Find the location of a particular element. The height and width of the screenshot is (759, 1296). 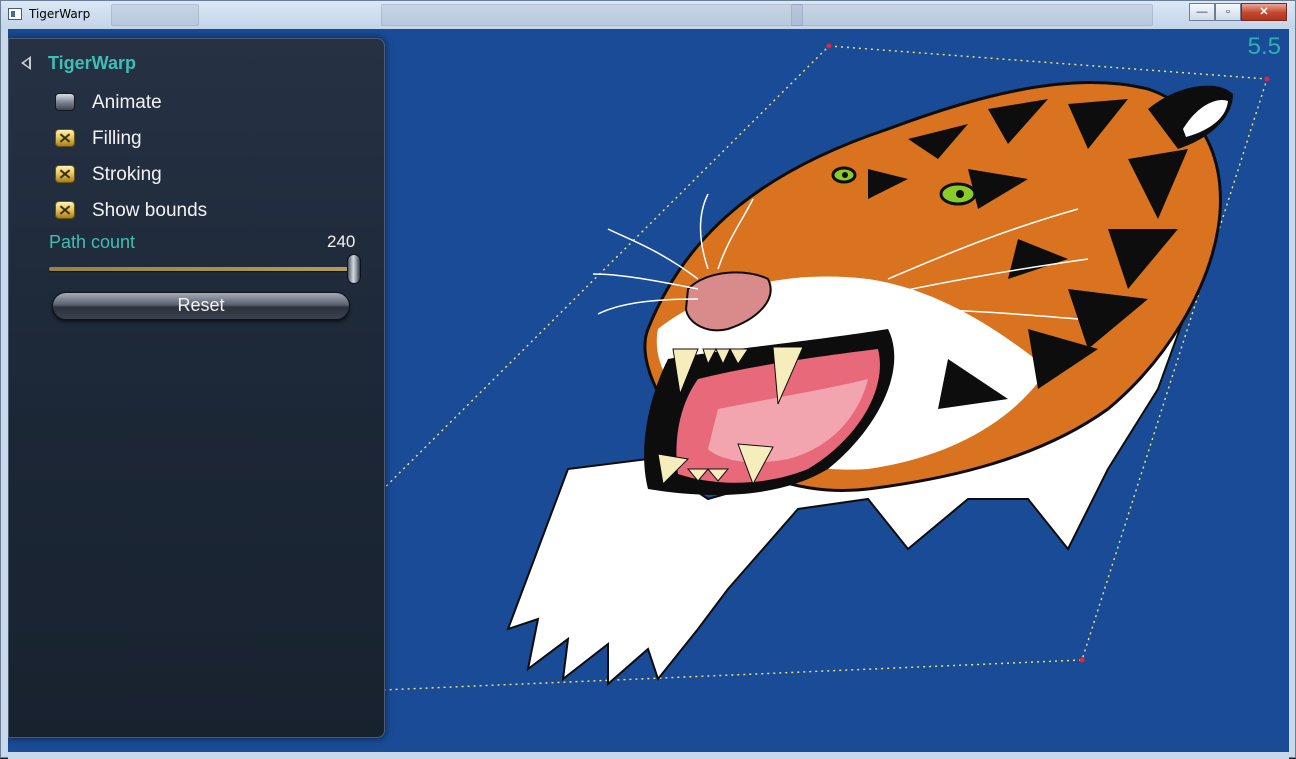

stroking-checkbox is located at coordinates (65, 174).